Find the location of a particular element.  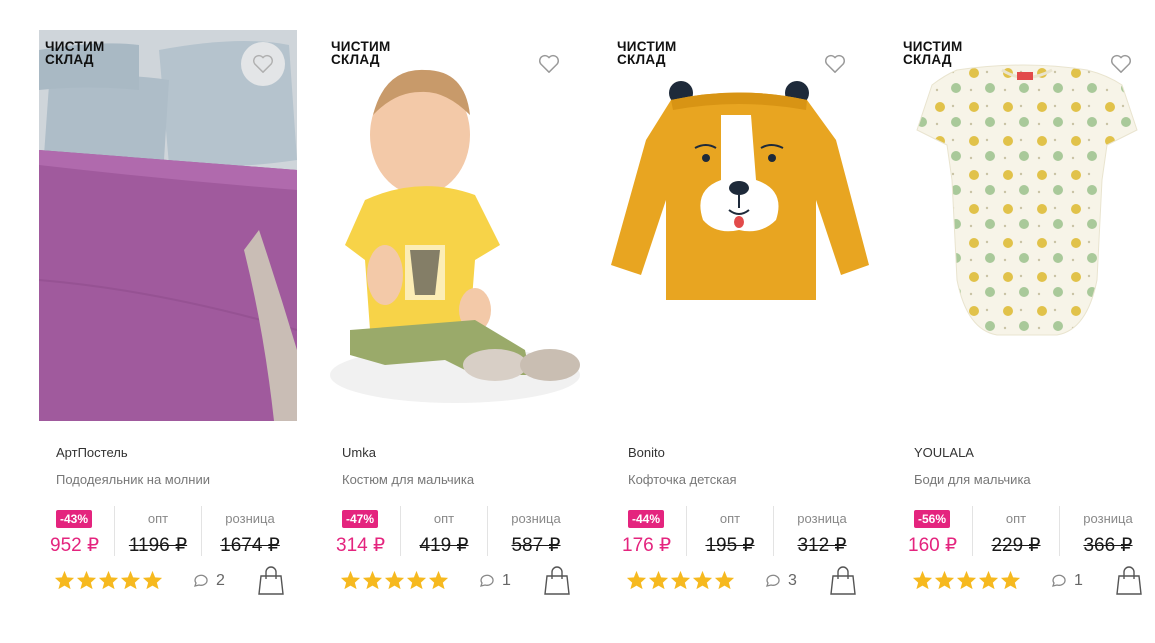

product-title: Боди для мальчика is located at coordinates (972, 479).